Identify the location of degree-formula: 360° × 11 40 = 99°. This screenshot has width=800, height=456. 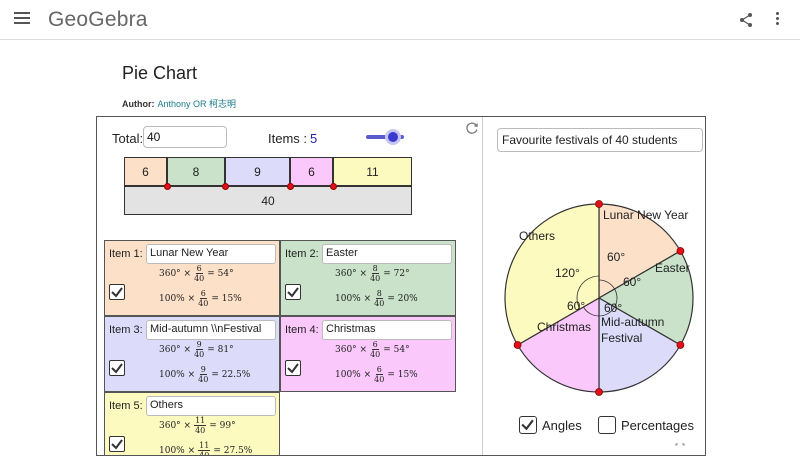
(197, 425).